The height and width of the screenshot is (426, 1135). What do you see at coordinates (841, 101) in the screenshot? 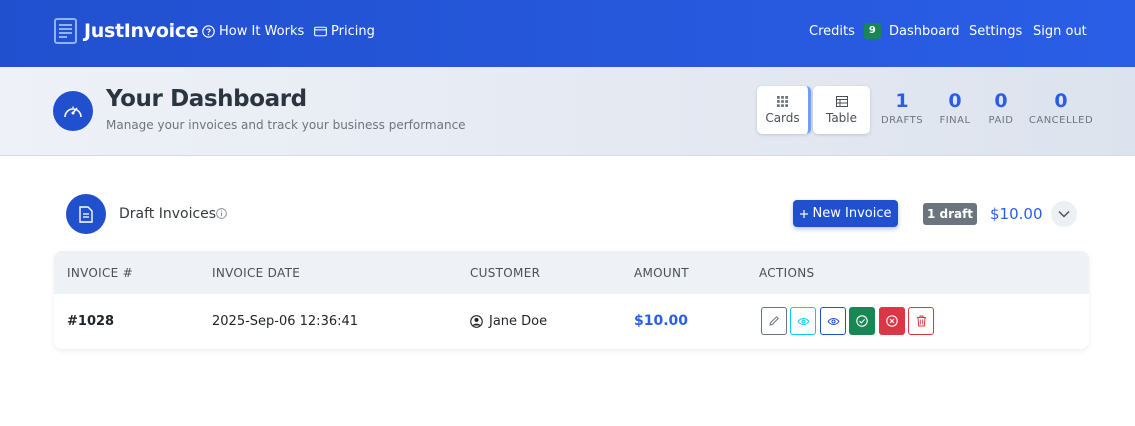
I see `table-icon` at bounding box center [841, 101].